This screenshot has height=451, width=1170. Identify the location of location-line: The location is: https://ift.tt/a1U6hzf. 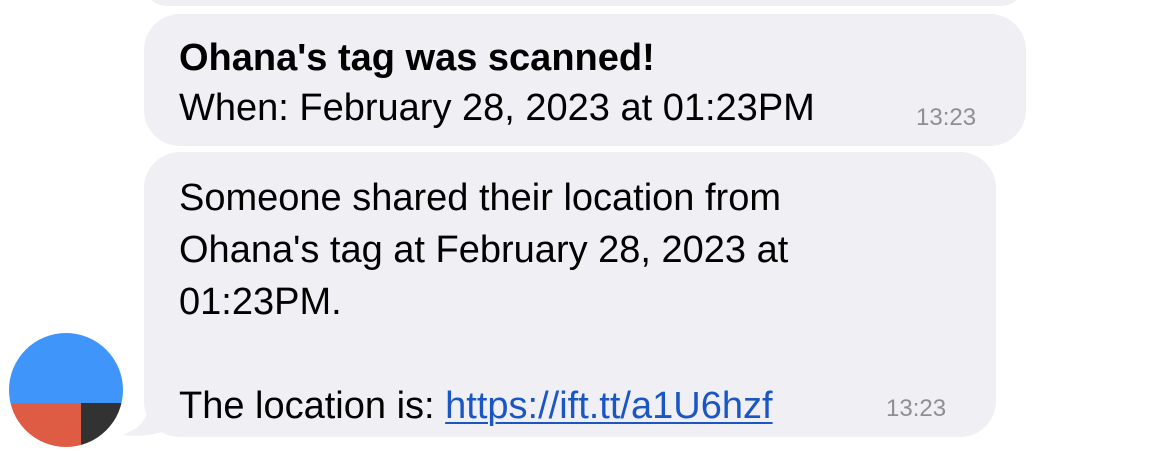
(587, 406).